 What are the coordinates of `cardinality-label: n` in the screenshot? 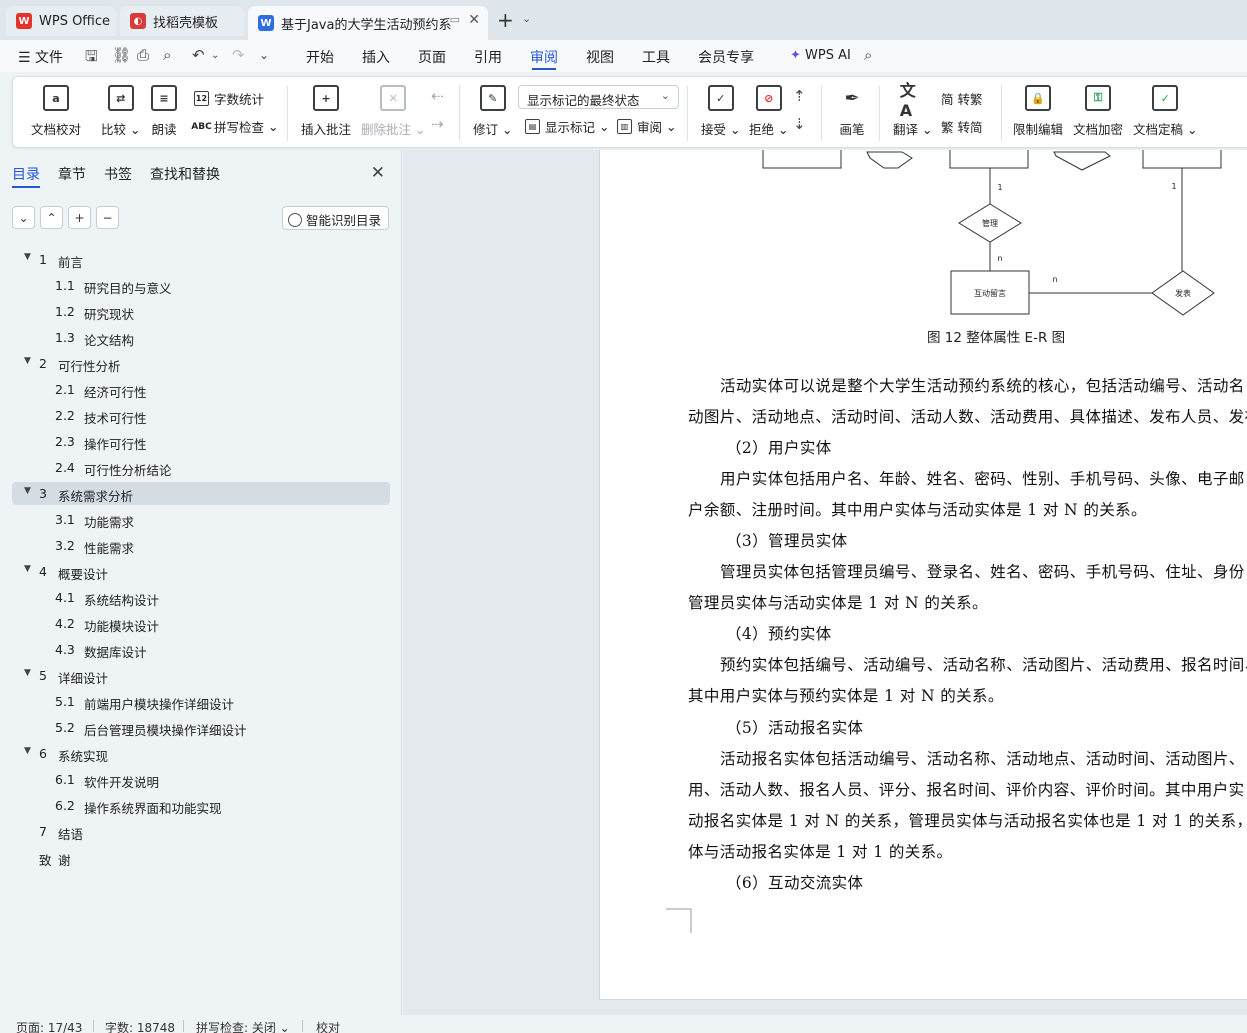 It's located at (1054, 279).